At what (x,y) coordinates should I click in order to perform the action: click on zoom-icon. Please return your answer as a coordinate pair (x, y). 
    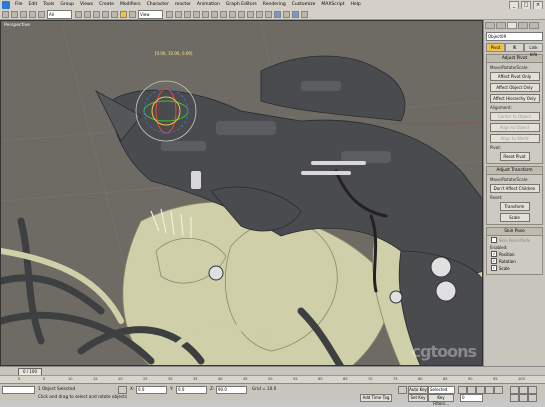
    Looking at the image, I should click on (514, 390).